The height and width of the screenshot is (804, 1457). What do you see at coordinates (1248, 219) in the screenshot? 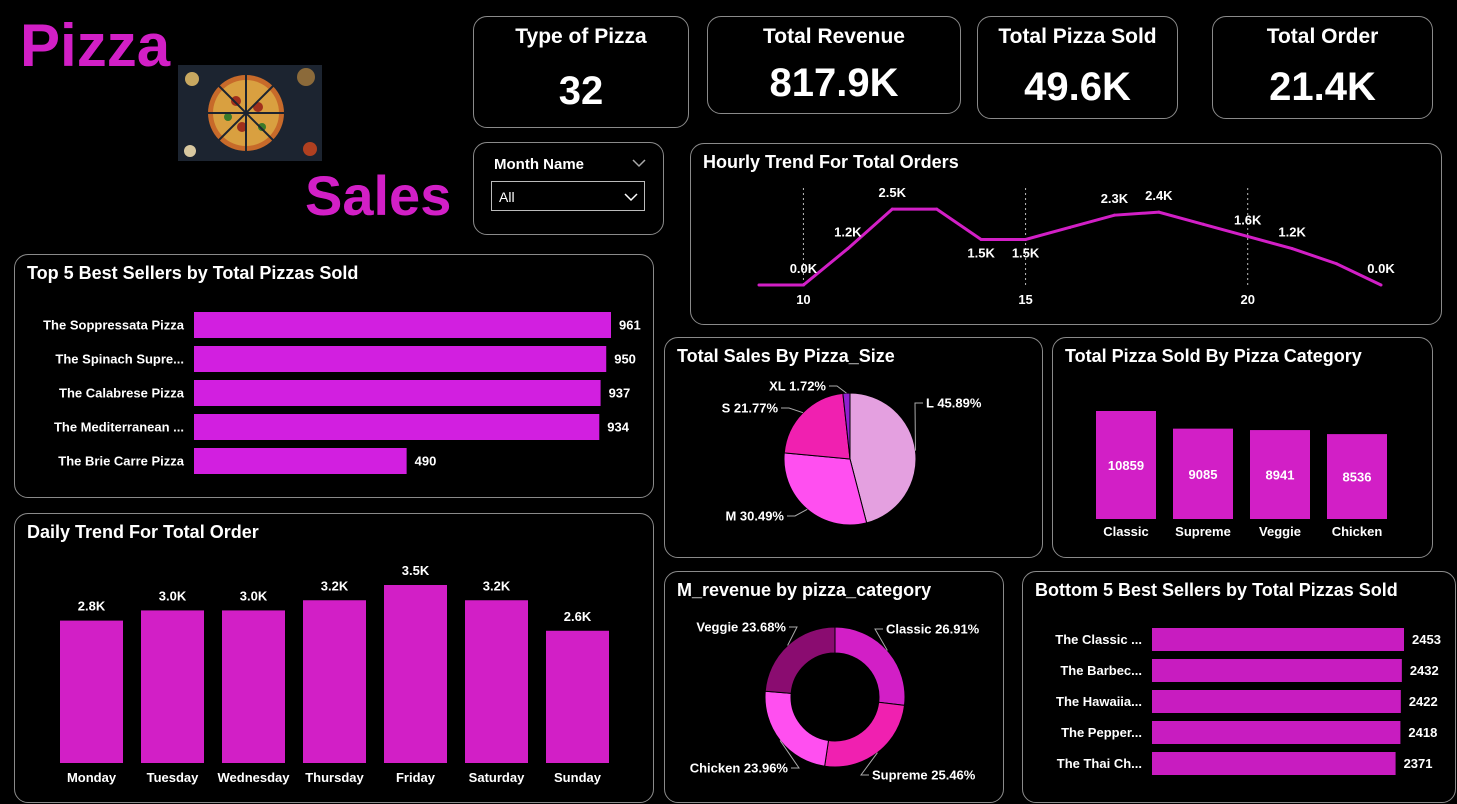
I see `data-label: 1.6K` at bounding box center [1248, 219].